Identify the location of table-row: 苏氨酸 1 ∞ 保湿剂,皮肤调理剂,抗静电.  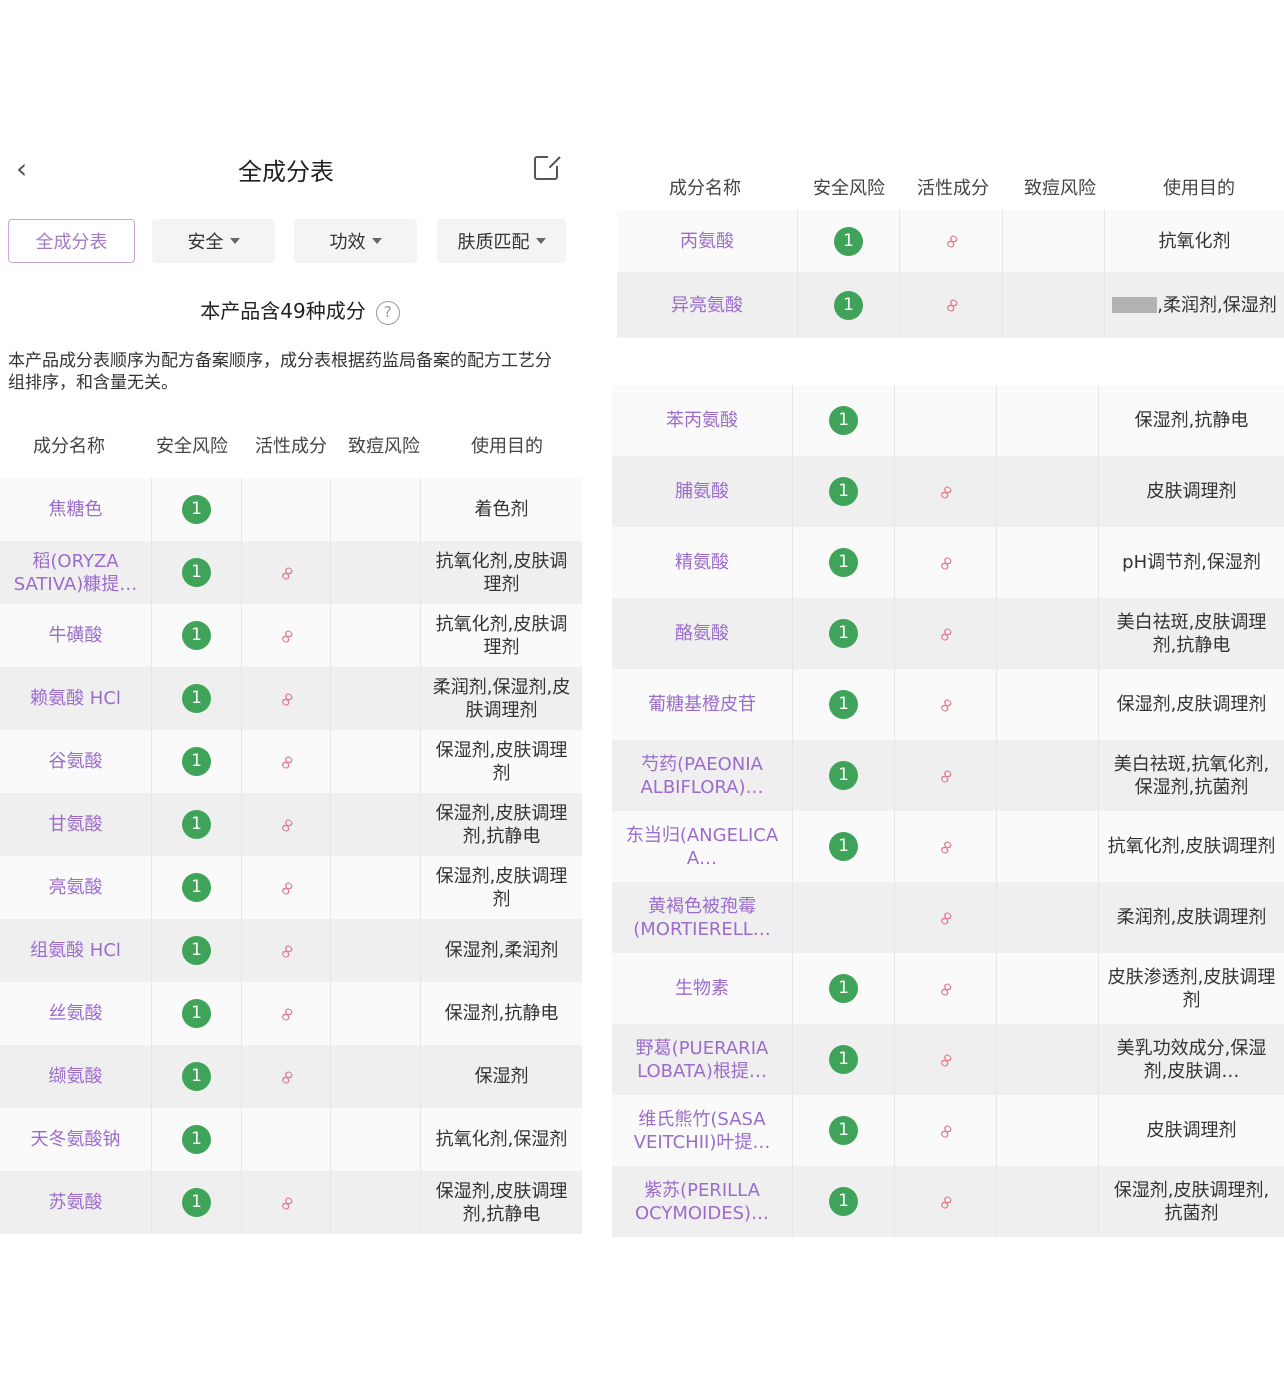
(291, 1202).